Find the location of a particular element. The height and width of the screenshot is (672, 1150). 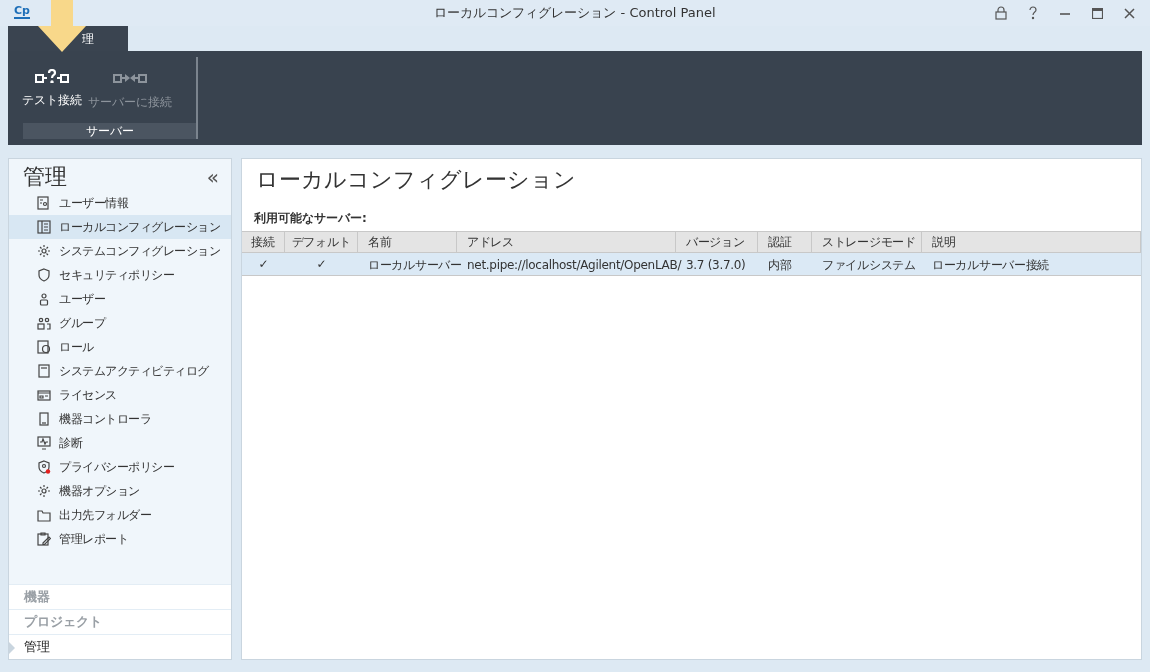

lock-icon is located at coordinates (1001, 13).